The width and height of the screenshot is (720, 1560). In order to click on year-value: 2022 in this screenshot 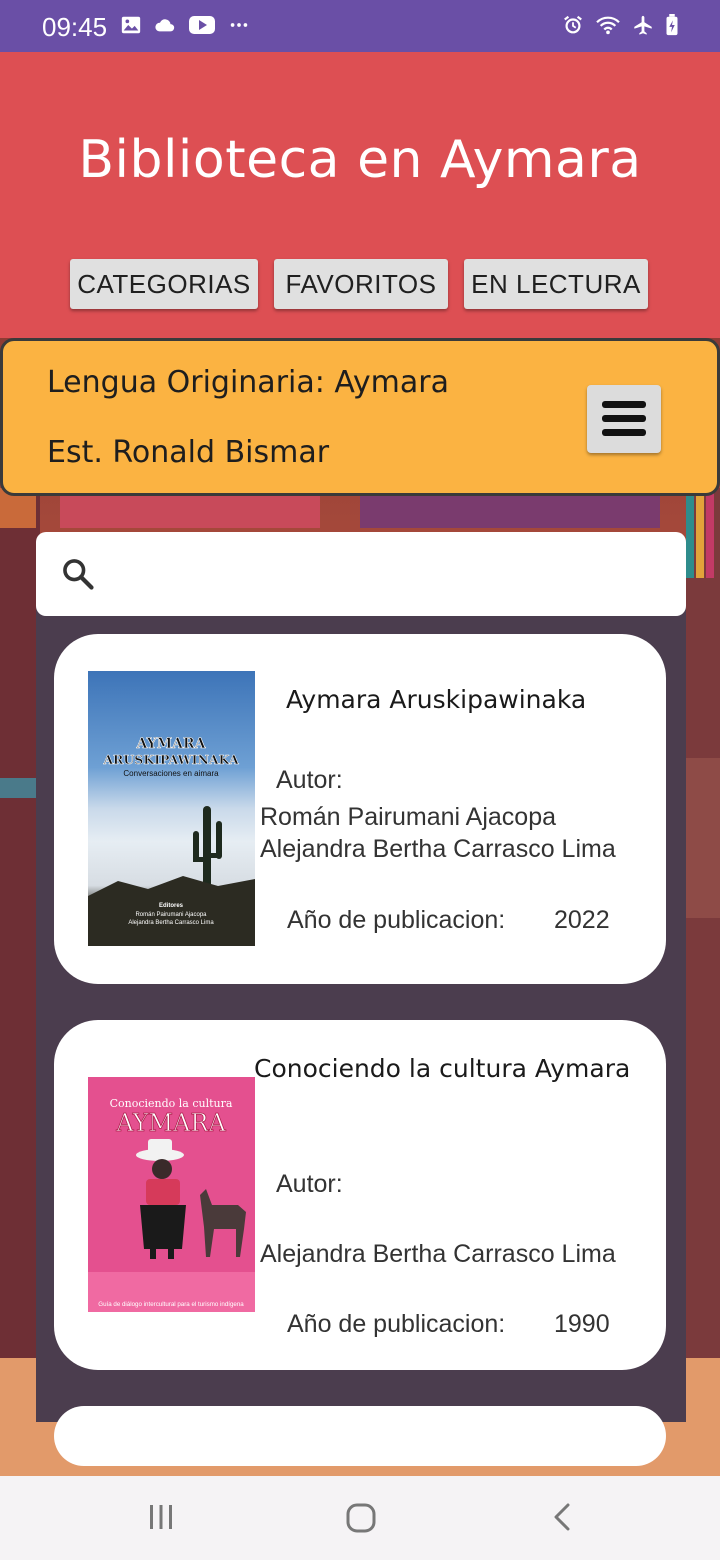, I will do `click(582, 920)`.